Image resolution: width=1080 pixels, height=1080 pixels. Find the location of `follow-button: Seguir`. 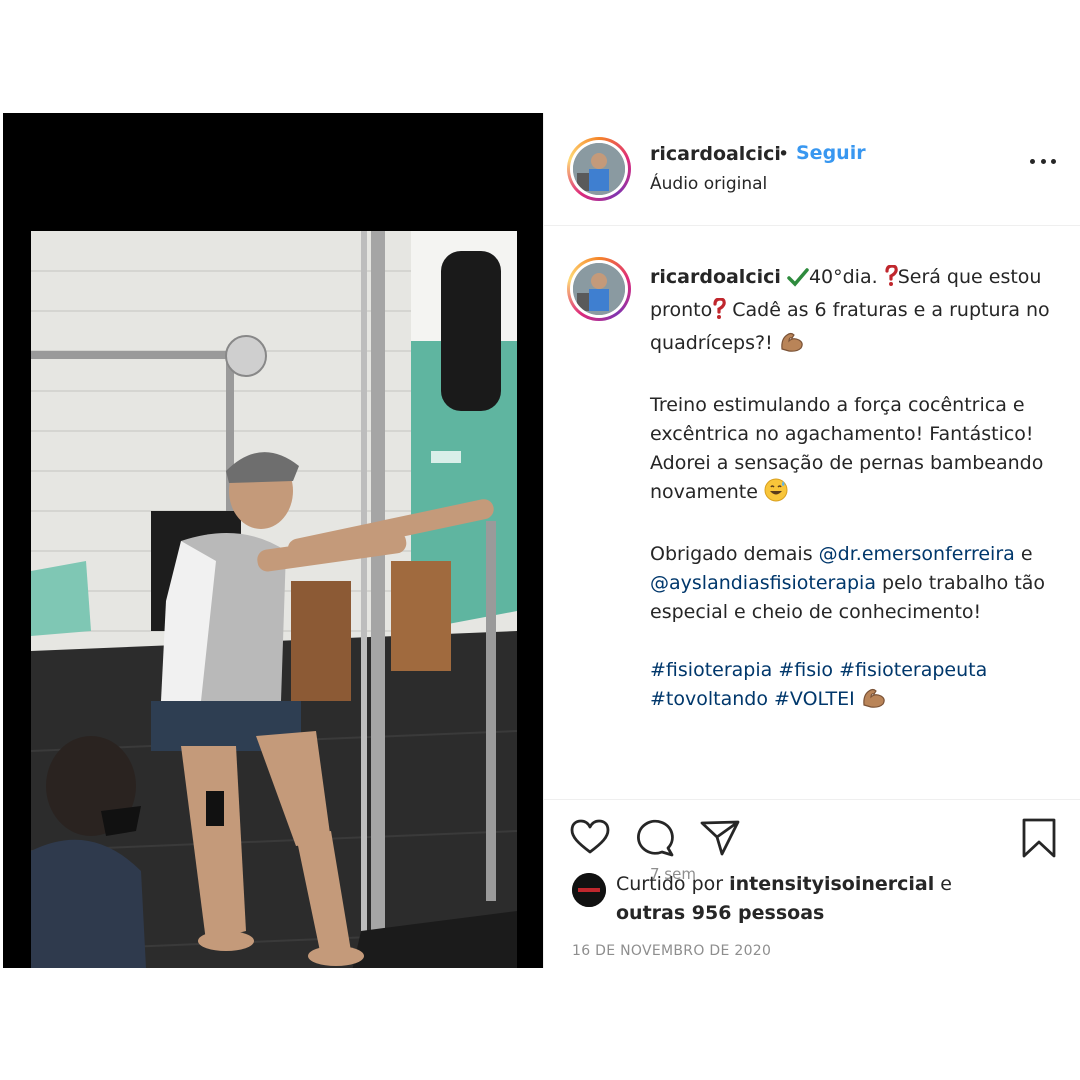

follow-button: Seguir is located at coordinates (831, 153).